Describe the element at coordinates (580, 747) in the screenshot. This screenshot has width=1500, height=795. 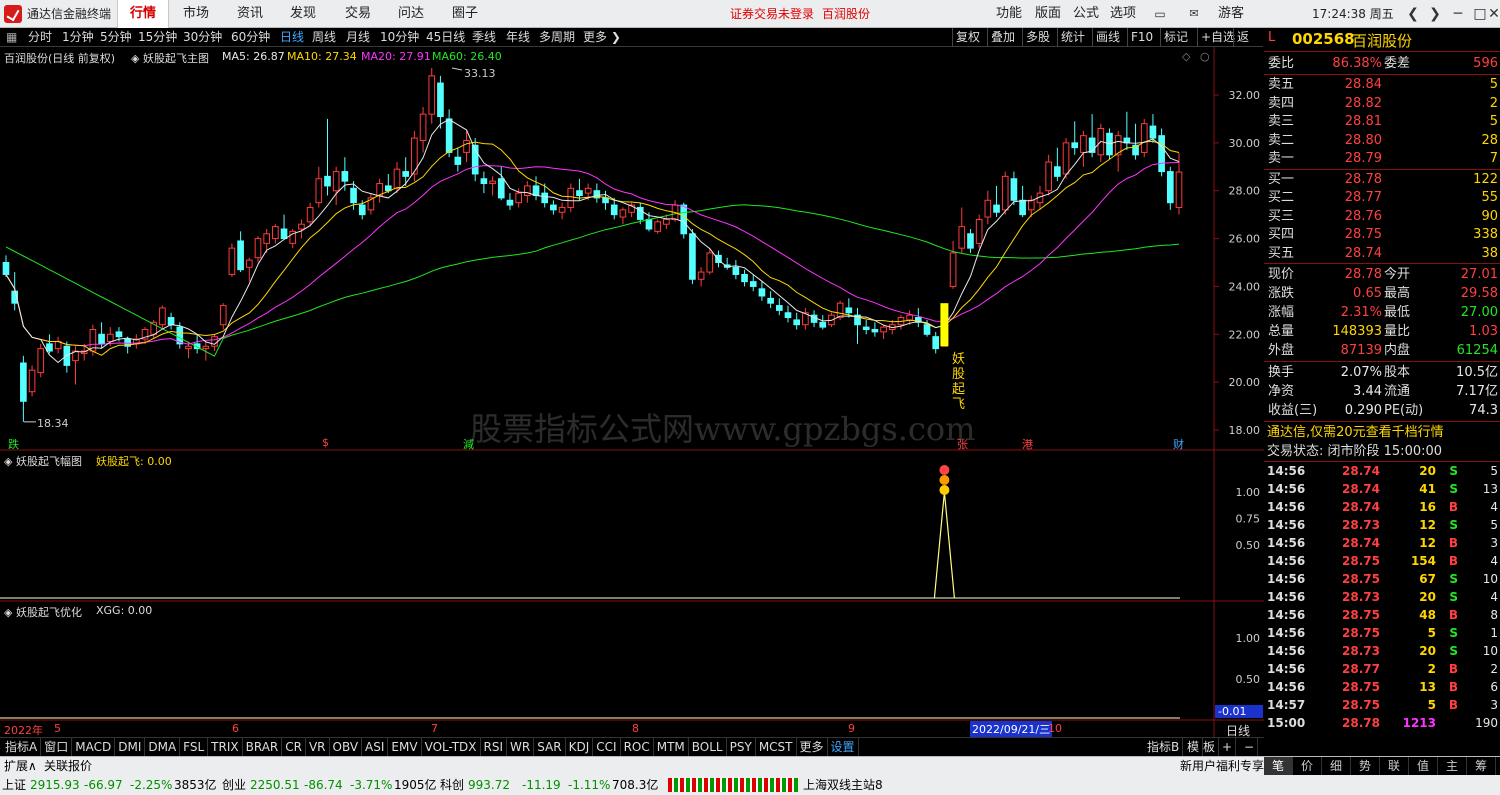
I see `indicator-17: KDJ` at that location.